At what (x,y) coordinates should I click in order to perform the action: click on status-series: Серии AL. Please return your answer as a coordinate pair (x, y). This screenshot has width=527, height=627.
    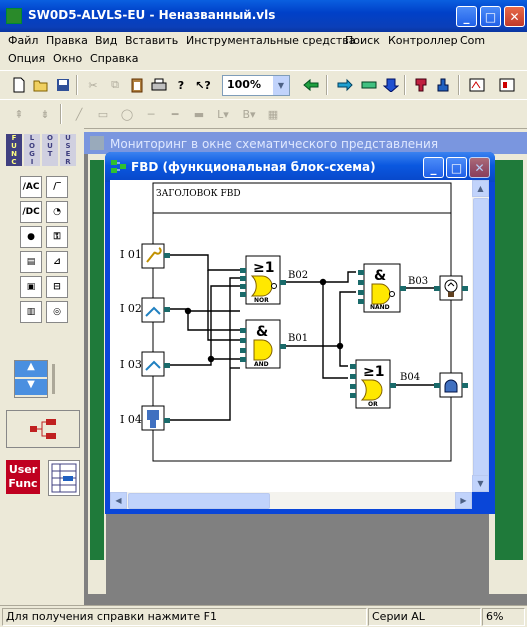
    Looking at the image, I should click on (424, 617).